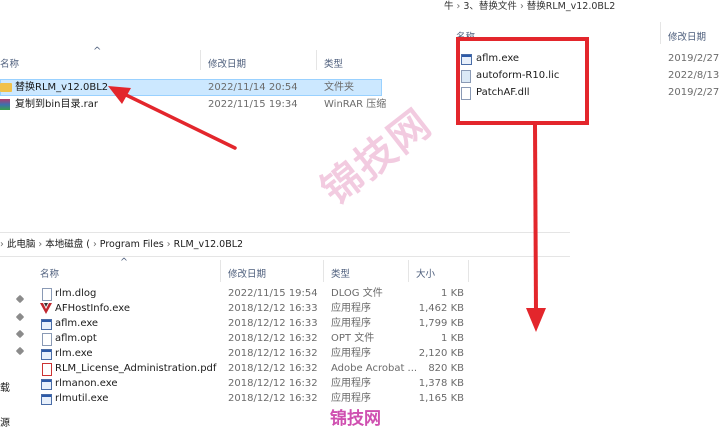  I want to click on arrow-line-left, so click(177, 120).